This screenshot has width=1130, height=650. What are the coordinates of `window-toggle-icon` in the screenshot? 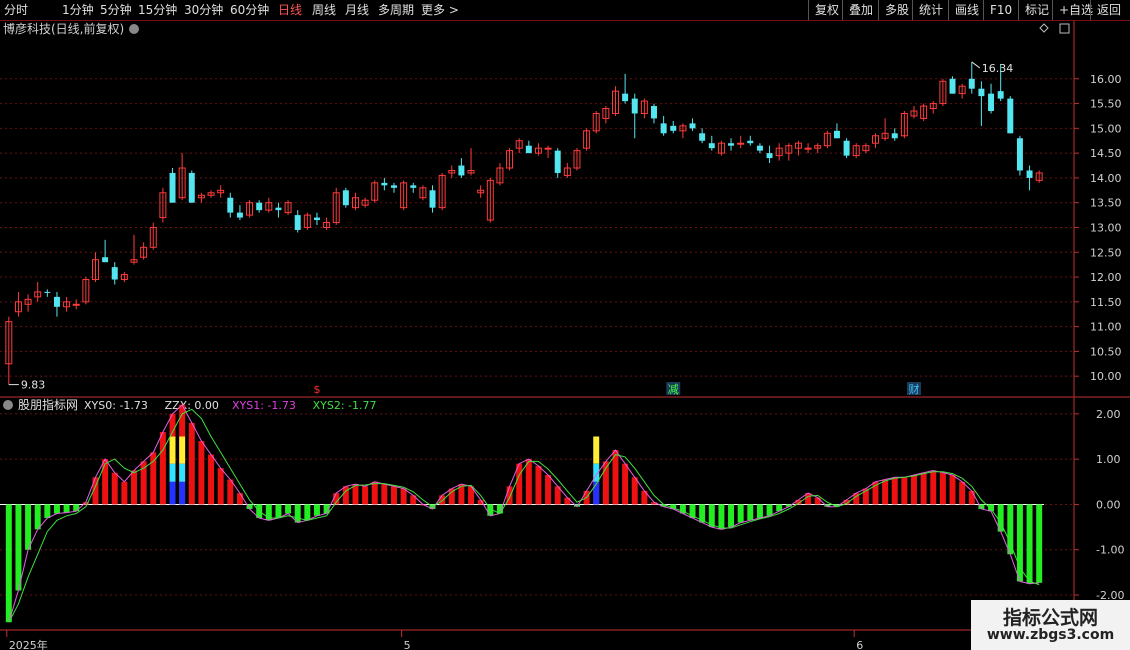 It's located at (1064, 28).